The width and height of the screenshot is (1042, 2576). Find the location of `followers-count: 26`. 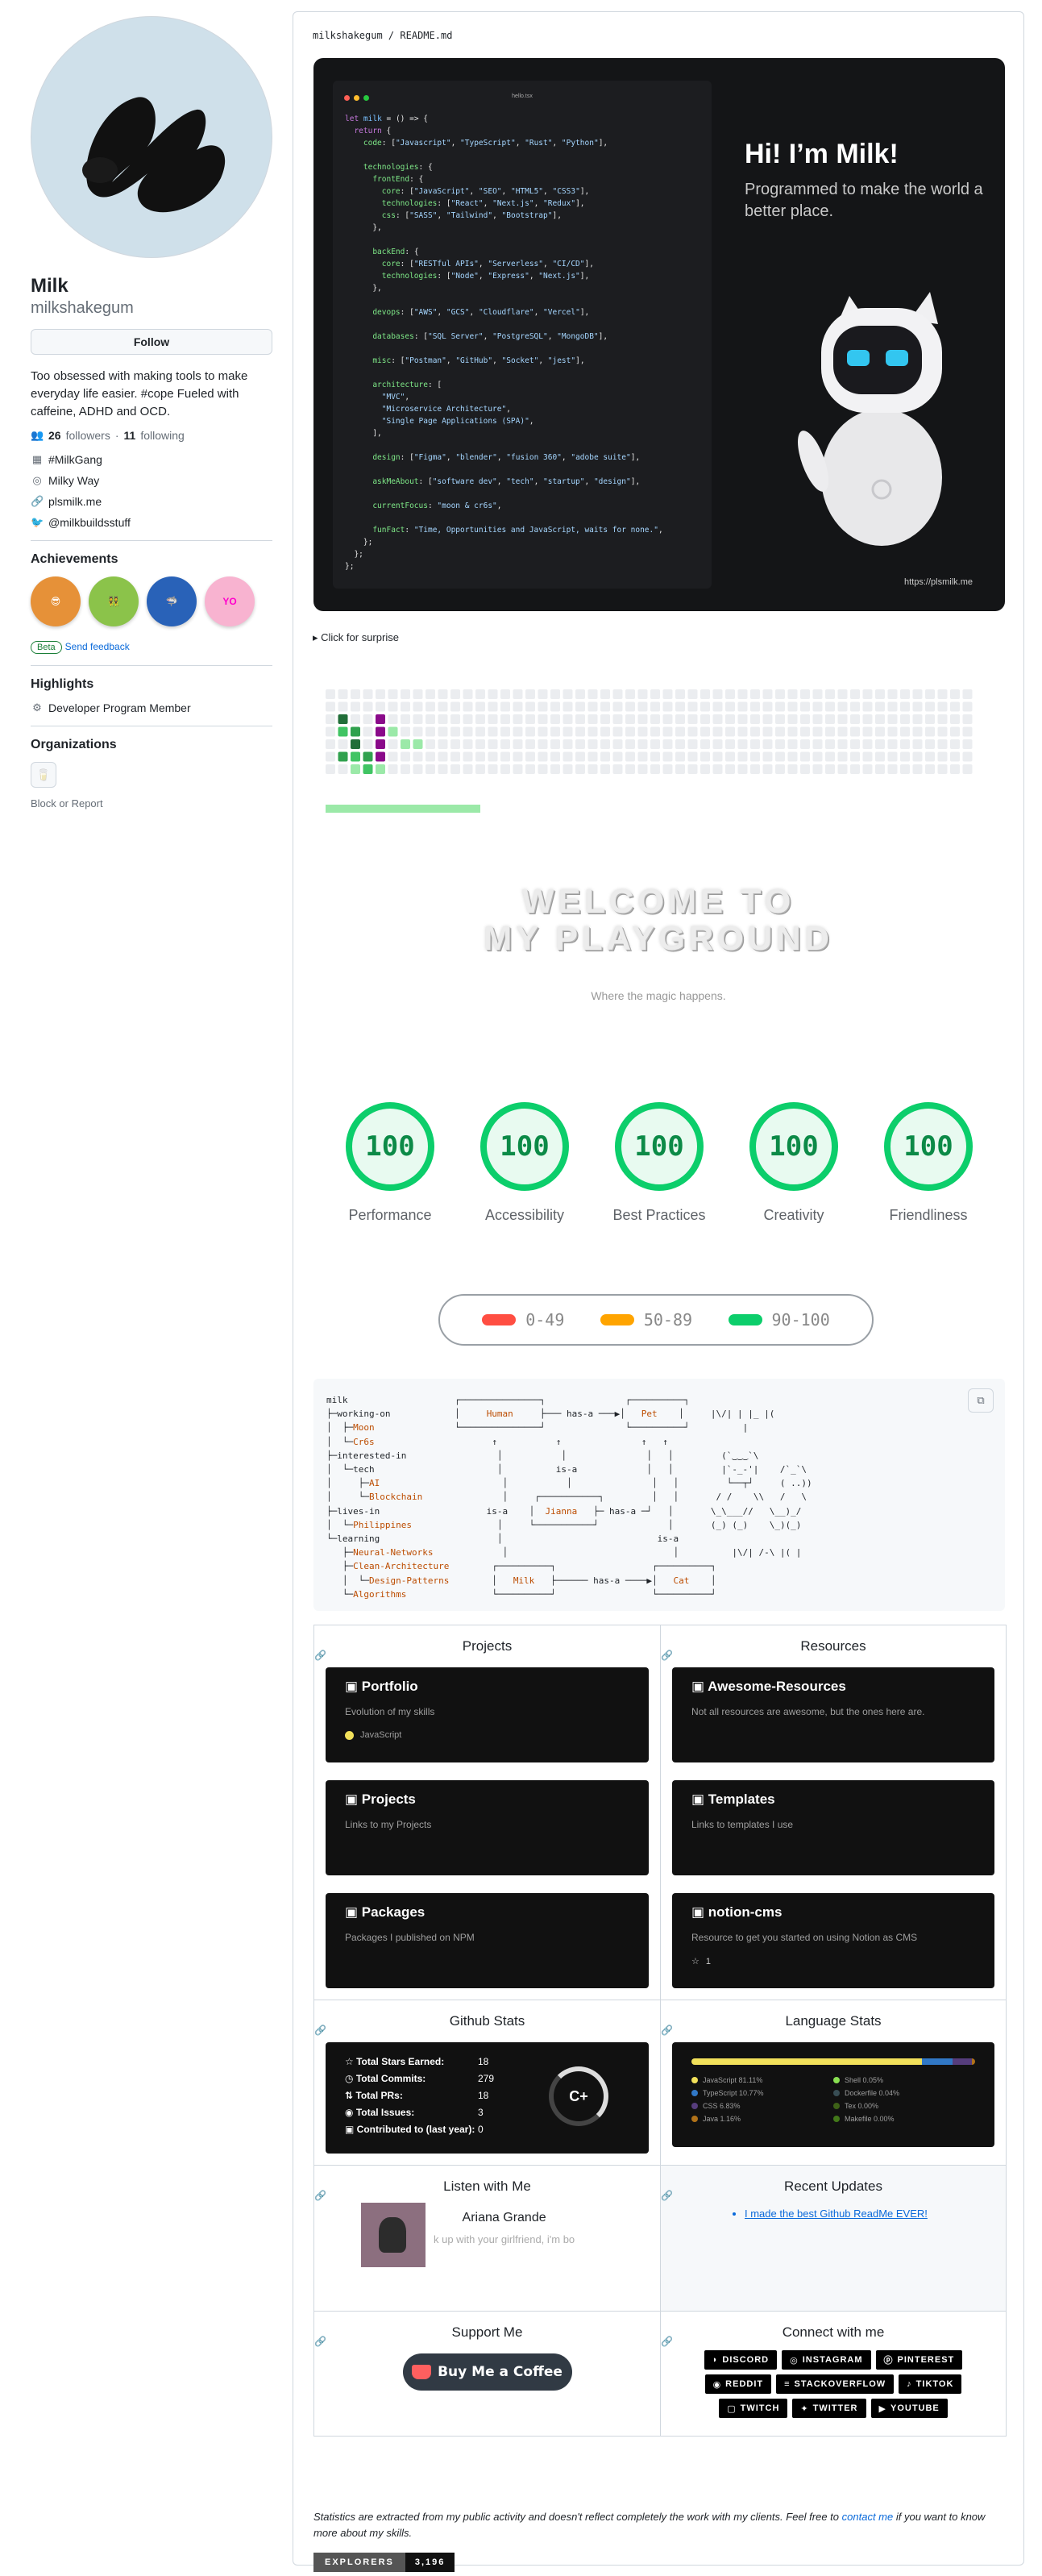

followers-count: 26 is located at coordinates (54, 435).